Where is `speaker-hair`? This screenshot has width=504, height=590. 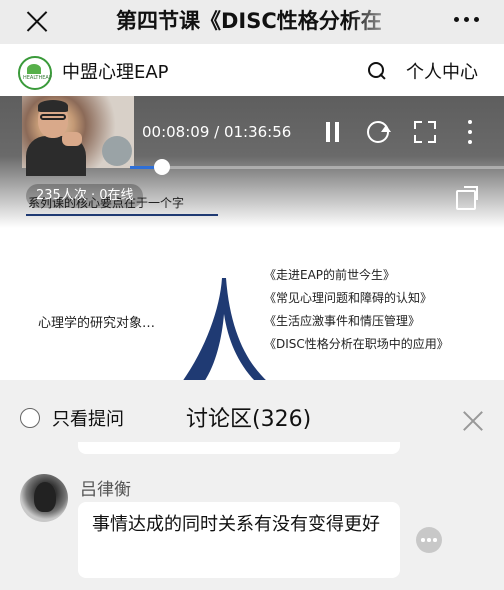
speaker-hair is located at coordinates (53, 106).